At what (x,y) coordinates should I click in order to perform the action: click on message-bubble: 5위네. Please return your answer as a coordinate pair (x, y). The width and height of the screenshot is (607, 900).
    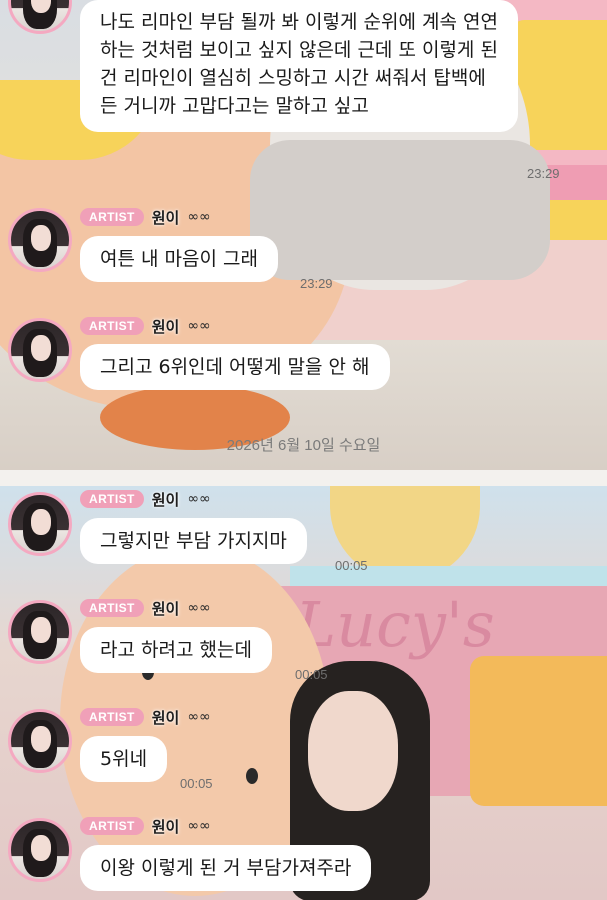
    Looking at the image, I should click on (124, 759).